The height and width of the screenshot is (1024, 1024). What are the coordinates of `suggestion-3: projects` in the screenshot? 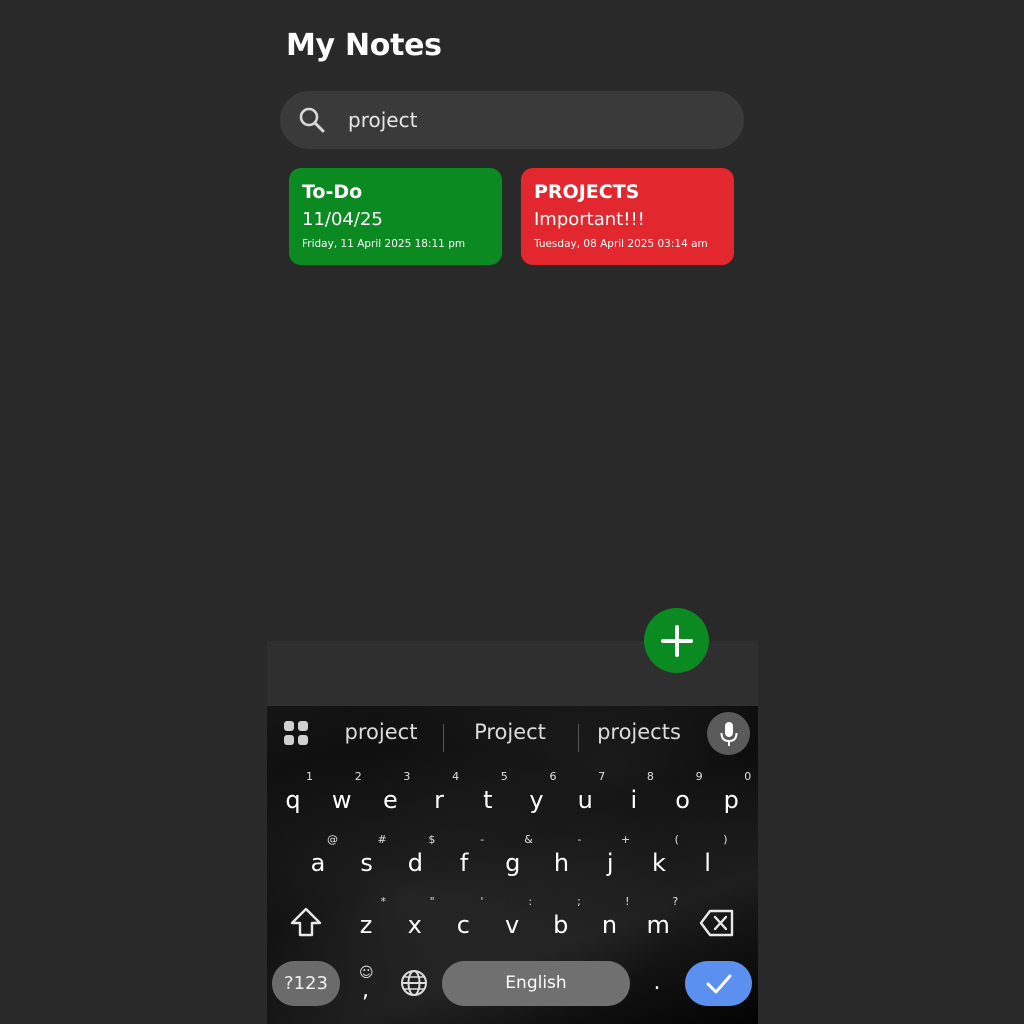 It's located at (639, 732).